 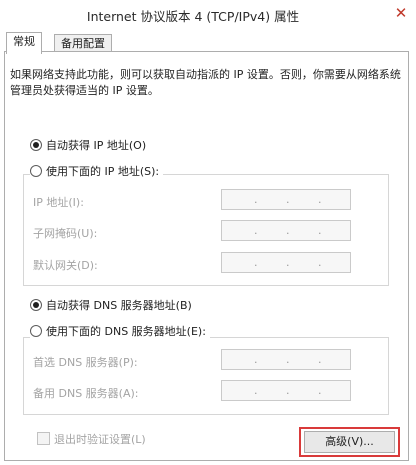 What do you see at coordinates (36, 331) in the screenshot?
I see `dns-manual-radio` at bounding box center [36, 331].